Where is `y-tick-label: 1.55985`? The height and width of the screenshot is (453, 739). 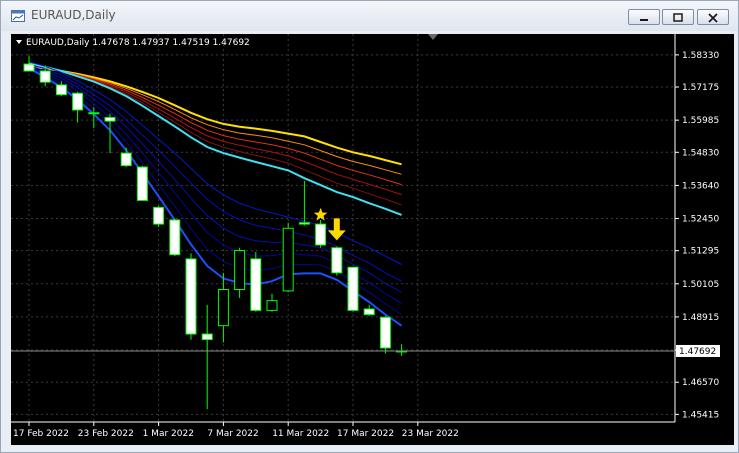 y-tick-label: 1.55985 is located at coordinates (700, 121).